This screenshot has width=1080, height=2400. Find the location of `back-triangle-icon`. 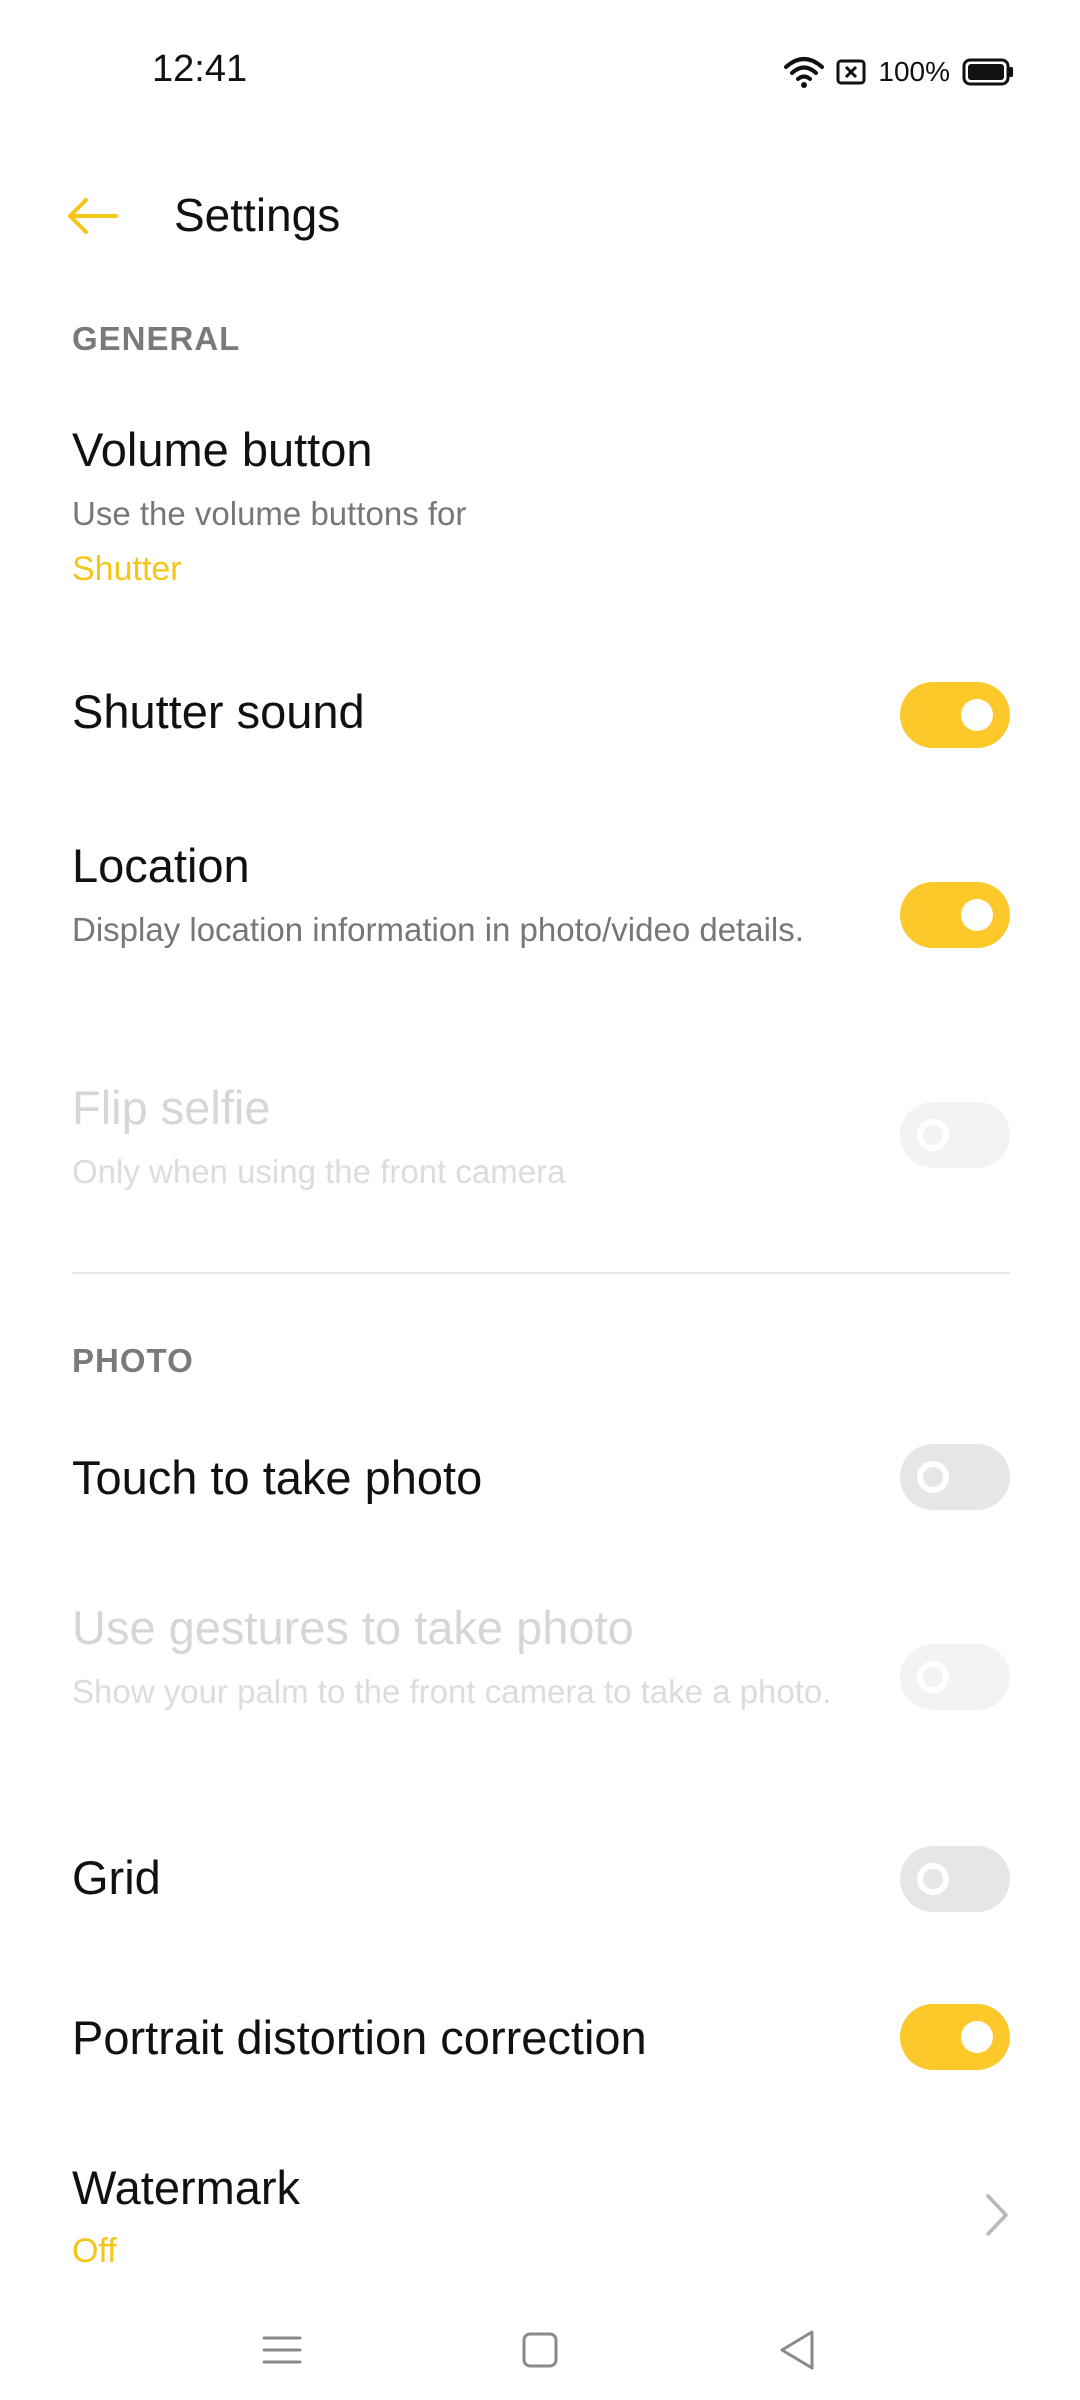

back-triangle-icon is located at coordinates (798, 2350).